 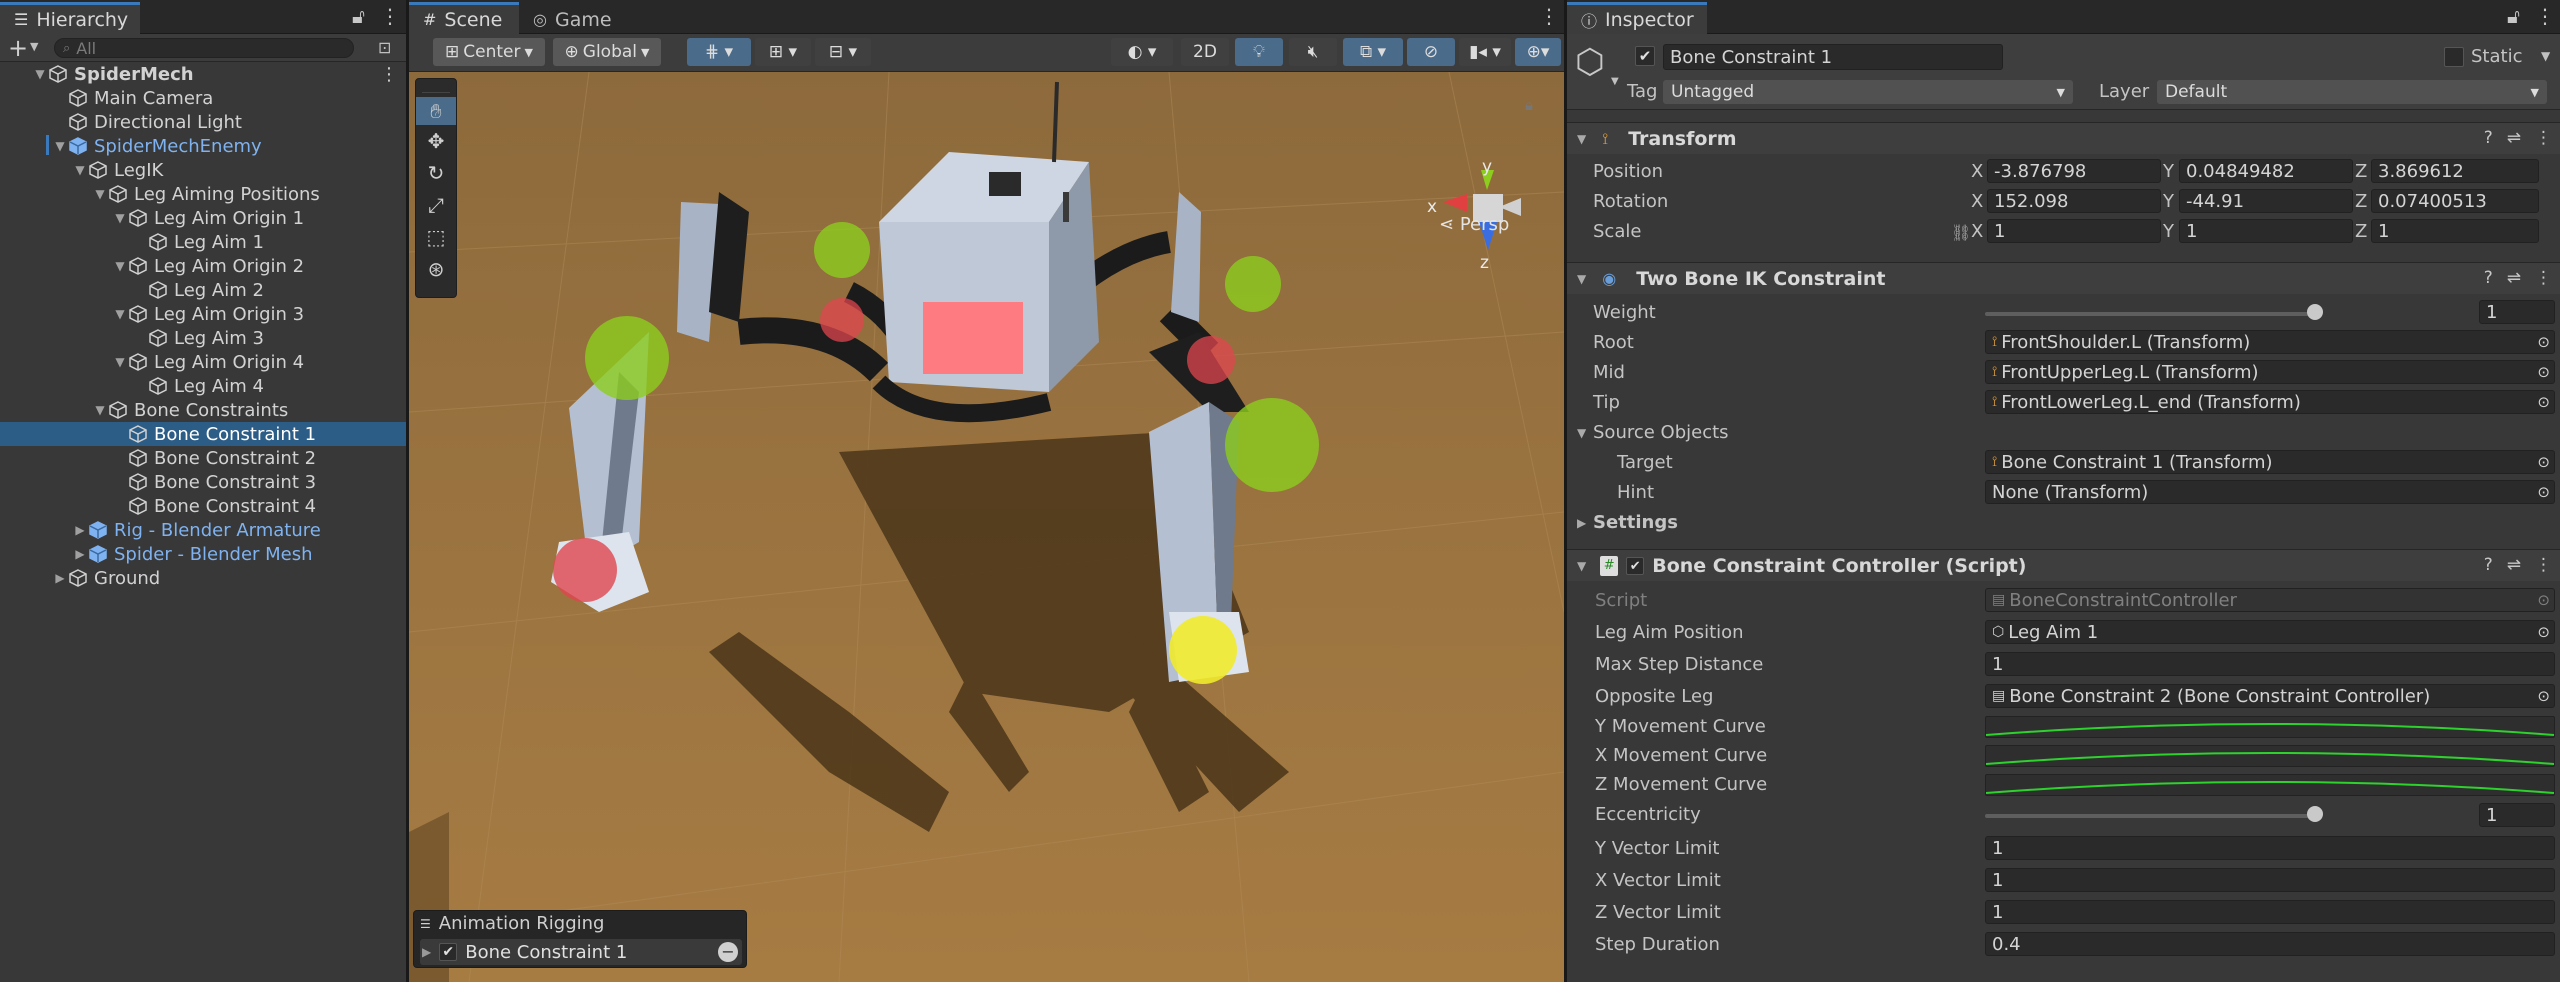 What do you see at coordinates (1581, 433) in the screenshot?
I see `fold-arrow-icon: ▼` at bounding box center [1581, 433].